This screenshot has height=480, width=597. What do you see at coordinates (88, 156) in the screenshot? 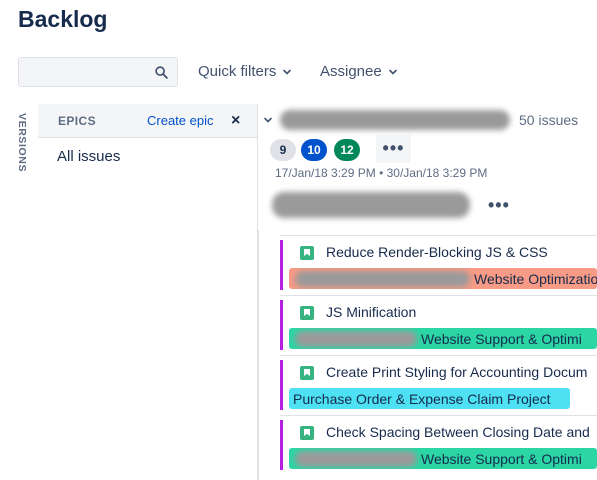
I see `all-issues-filter: All issues` at bounding box center [88, 156].